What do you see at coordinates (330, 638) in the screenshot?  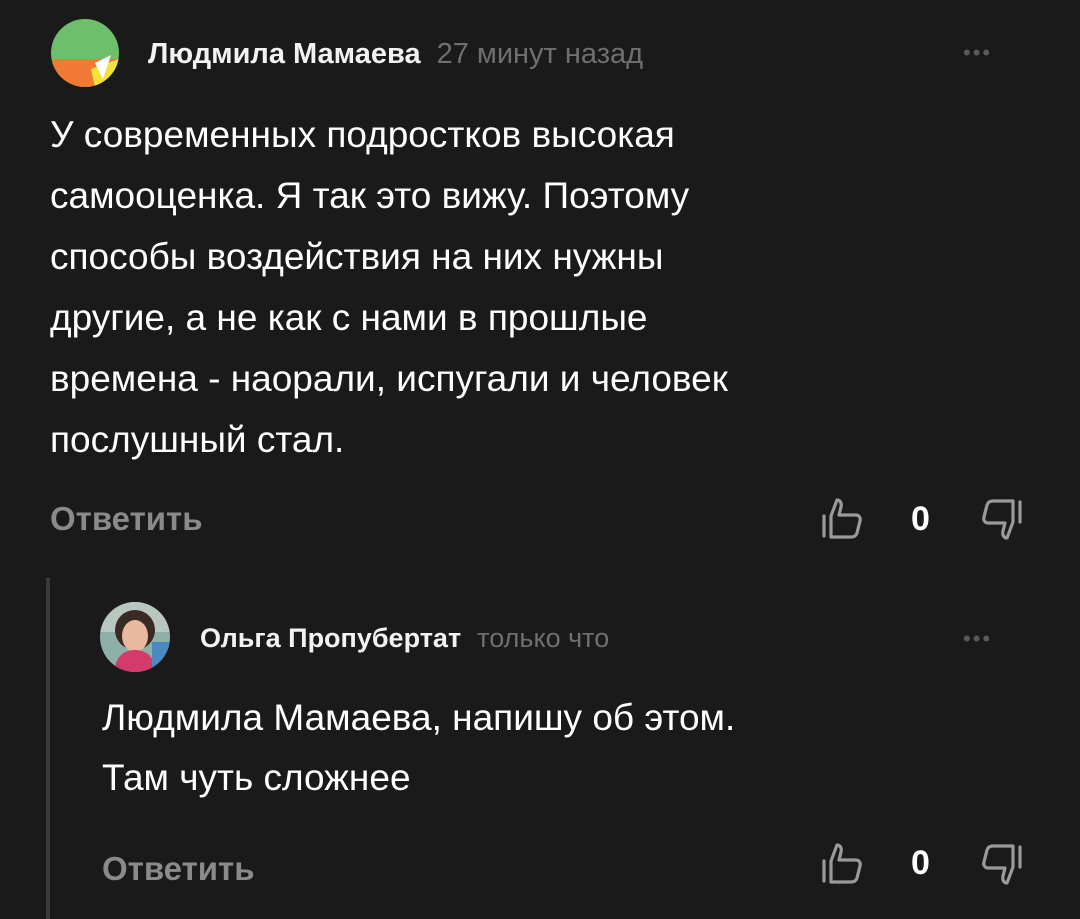 I see `author-name: Ольга Пропубертат` at bounding box center [330, 638].